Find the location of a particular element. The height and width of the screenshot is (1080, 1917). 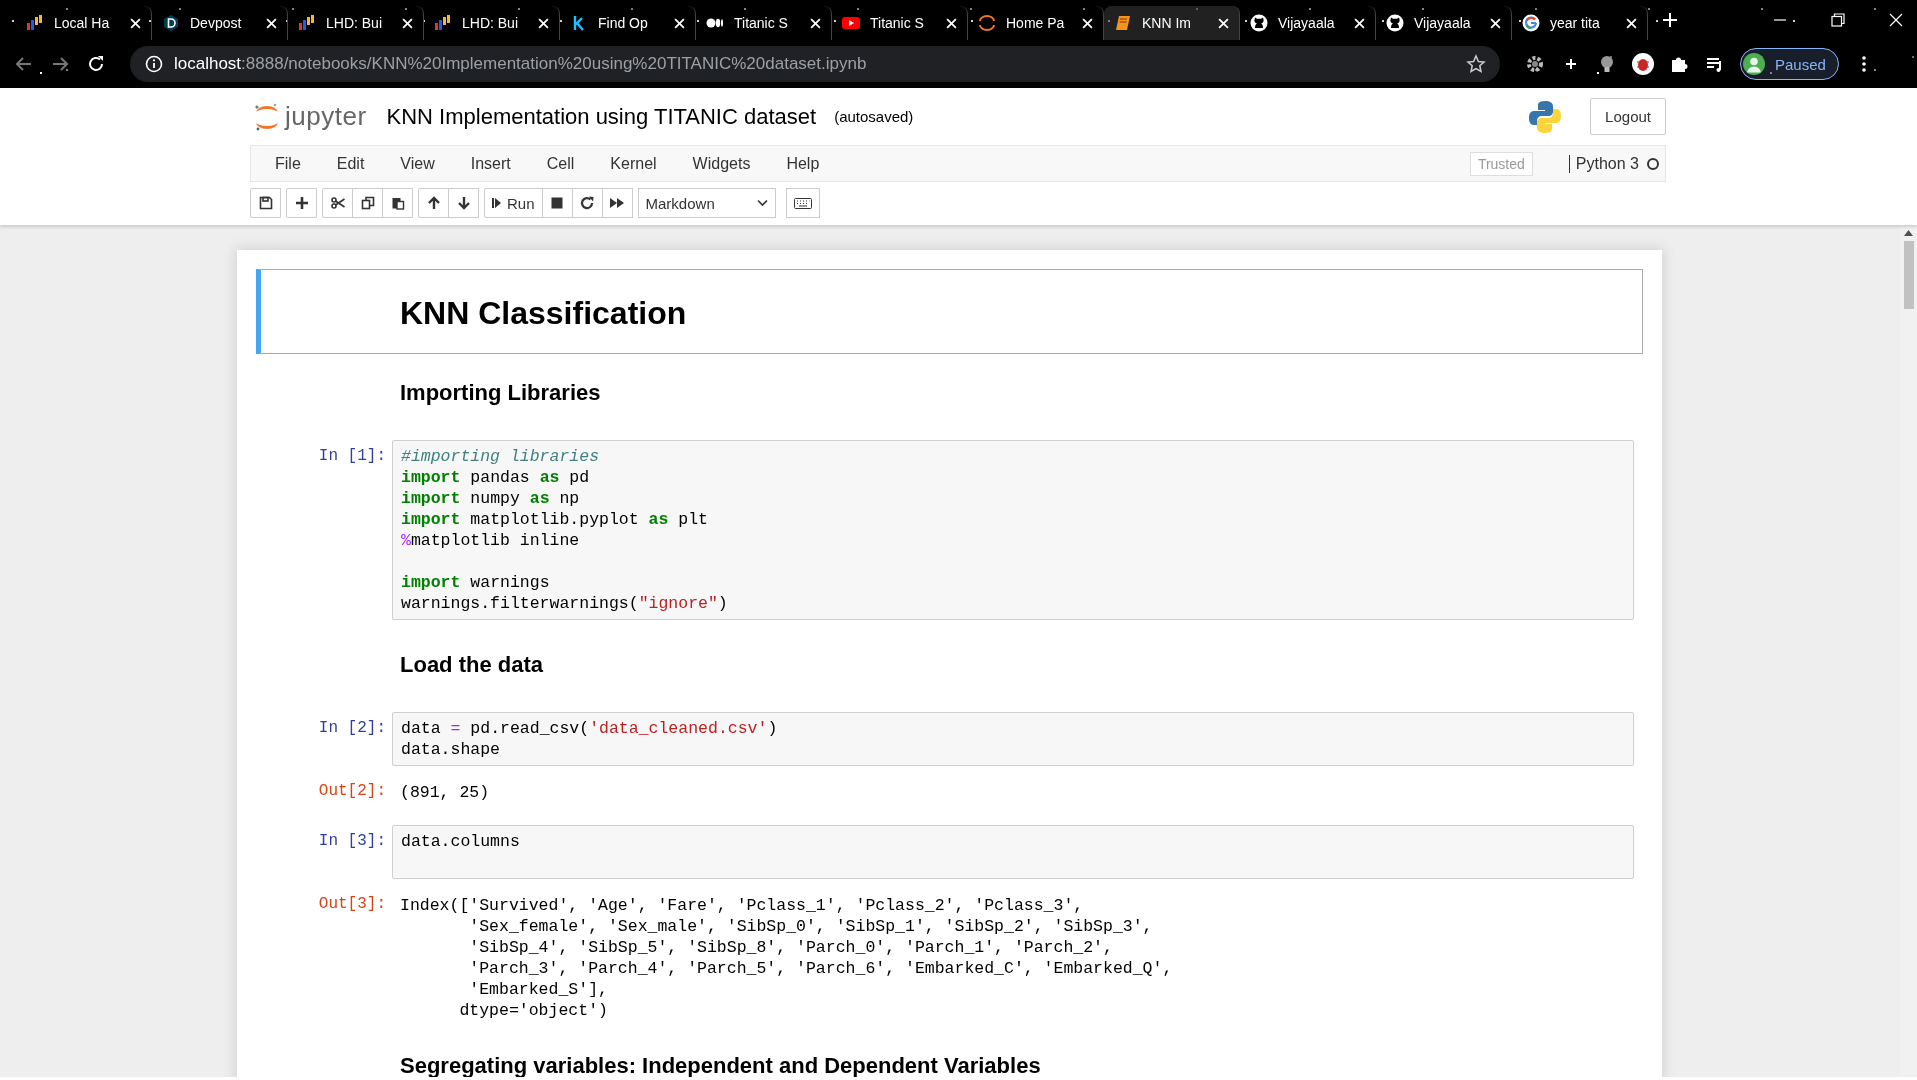

code-line: import matplotlib.pyplot as plt is located at coordinates (555, 519).